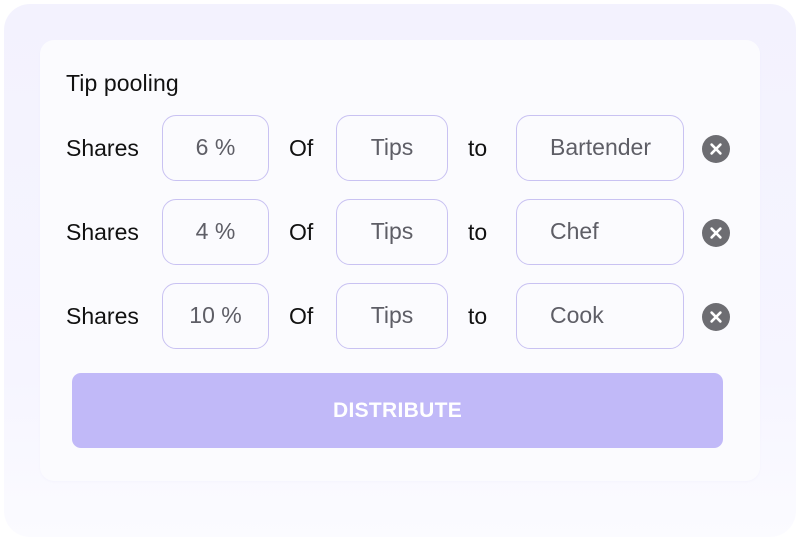 Image resolution: width=800 pixels, height=541 pixels. I want to click on tip-share-row: Shares 10 % Of Tips to Cook, so click(400, 316).